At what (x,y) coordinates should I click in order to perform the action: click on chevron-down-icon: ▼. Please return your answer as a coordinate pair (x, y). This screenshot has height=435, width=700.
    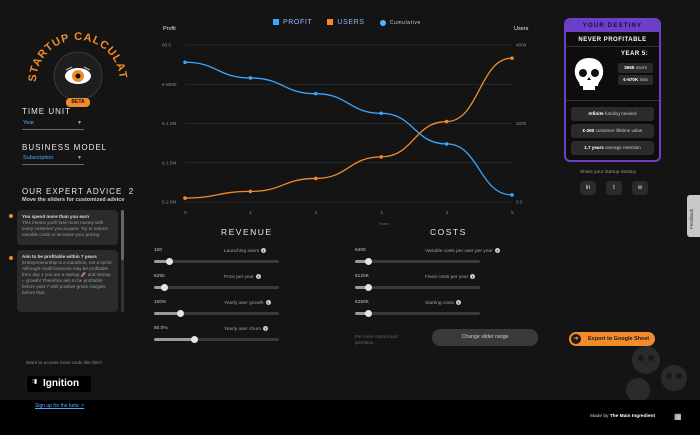
    Looking at the image, I should click on (79, 123).